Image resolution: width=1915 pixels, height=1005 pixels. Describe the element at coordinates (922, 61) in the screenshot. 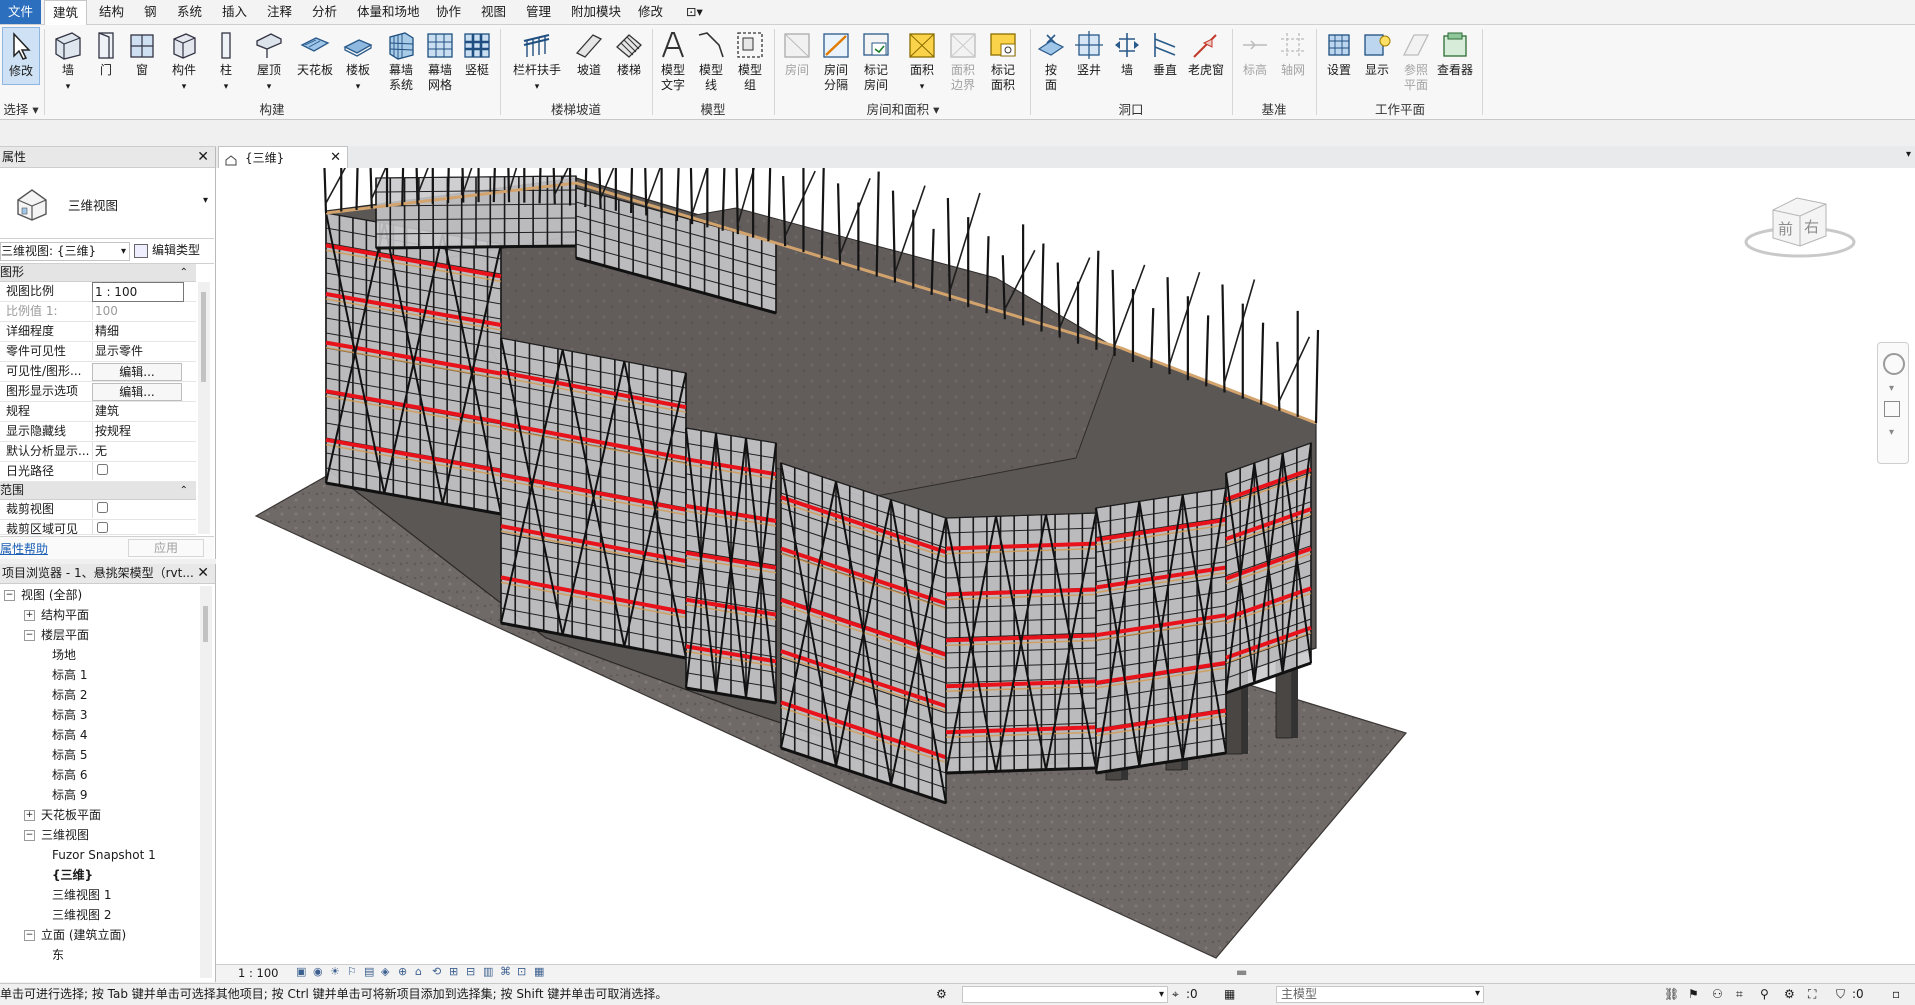

I see `area-button: 面积 ▾` at that location.